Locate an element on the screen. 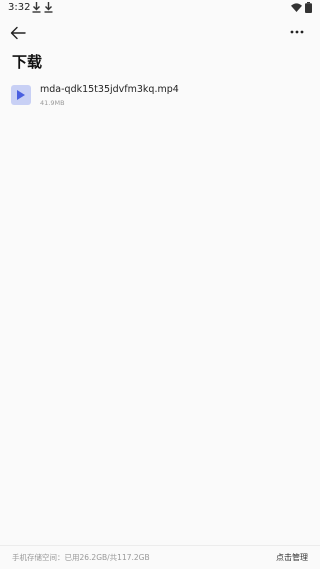  status-bar: 3:32 is located at coordinates (160, 8).